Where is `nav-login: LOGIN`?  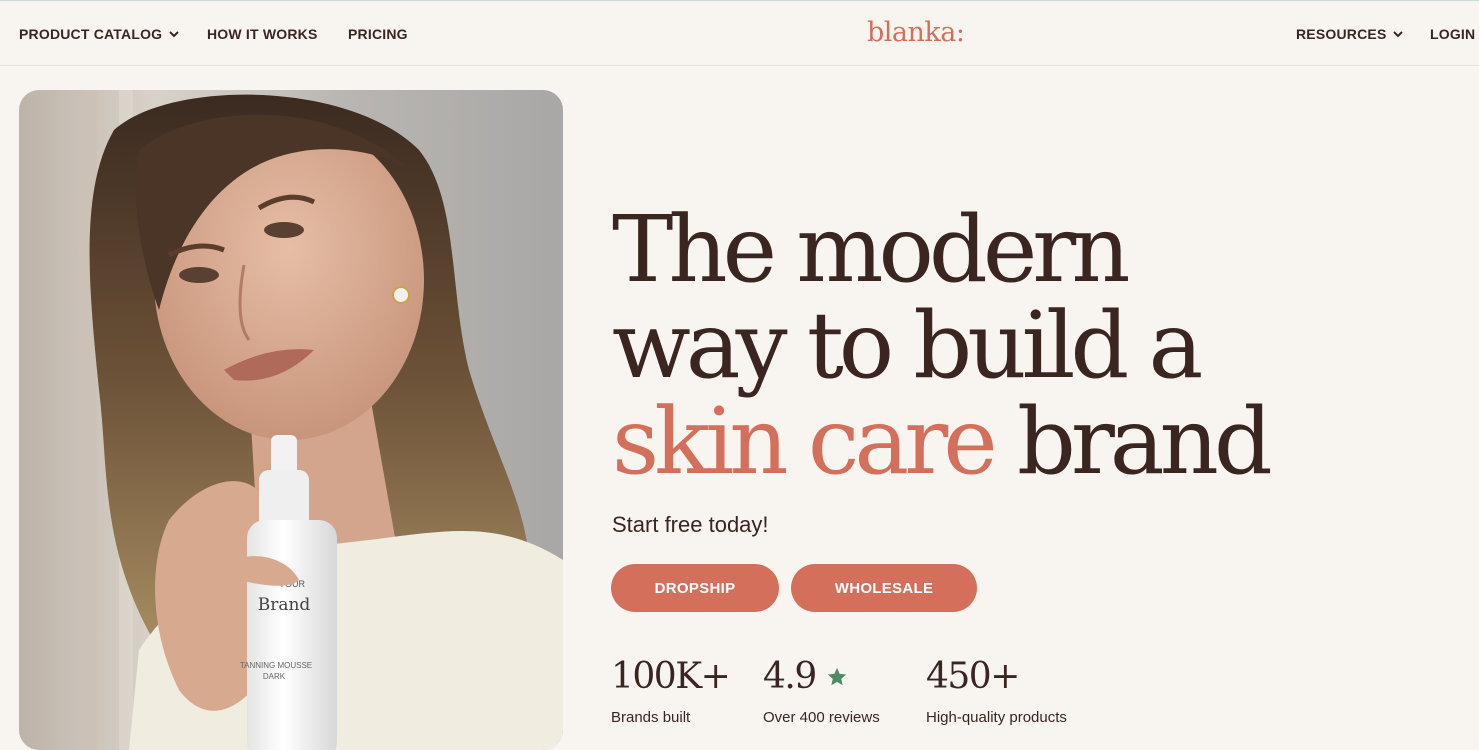 nav-login: LOGIN is located at coordinates (1452, 34).